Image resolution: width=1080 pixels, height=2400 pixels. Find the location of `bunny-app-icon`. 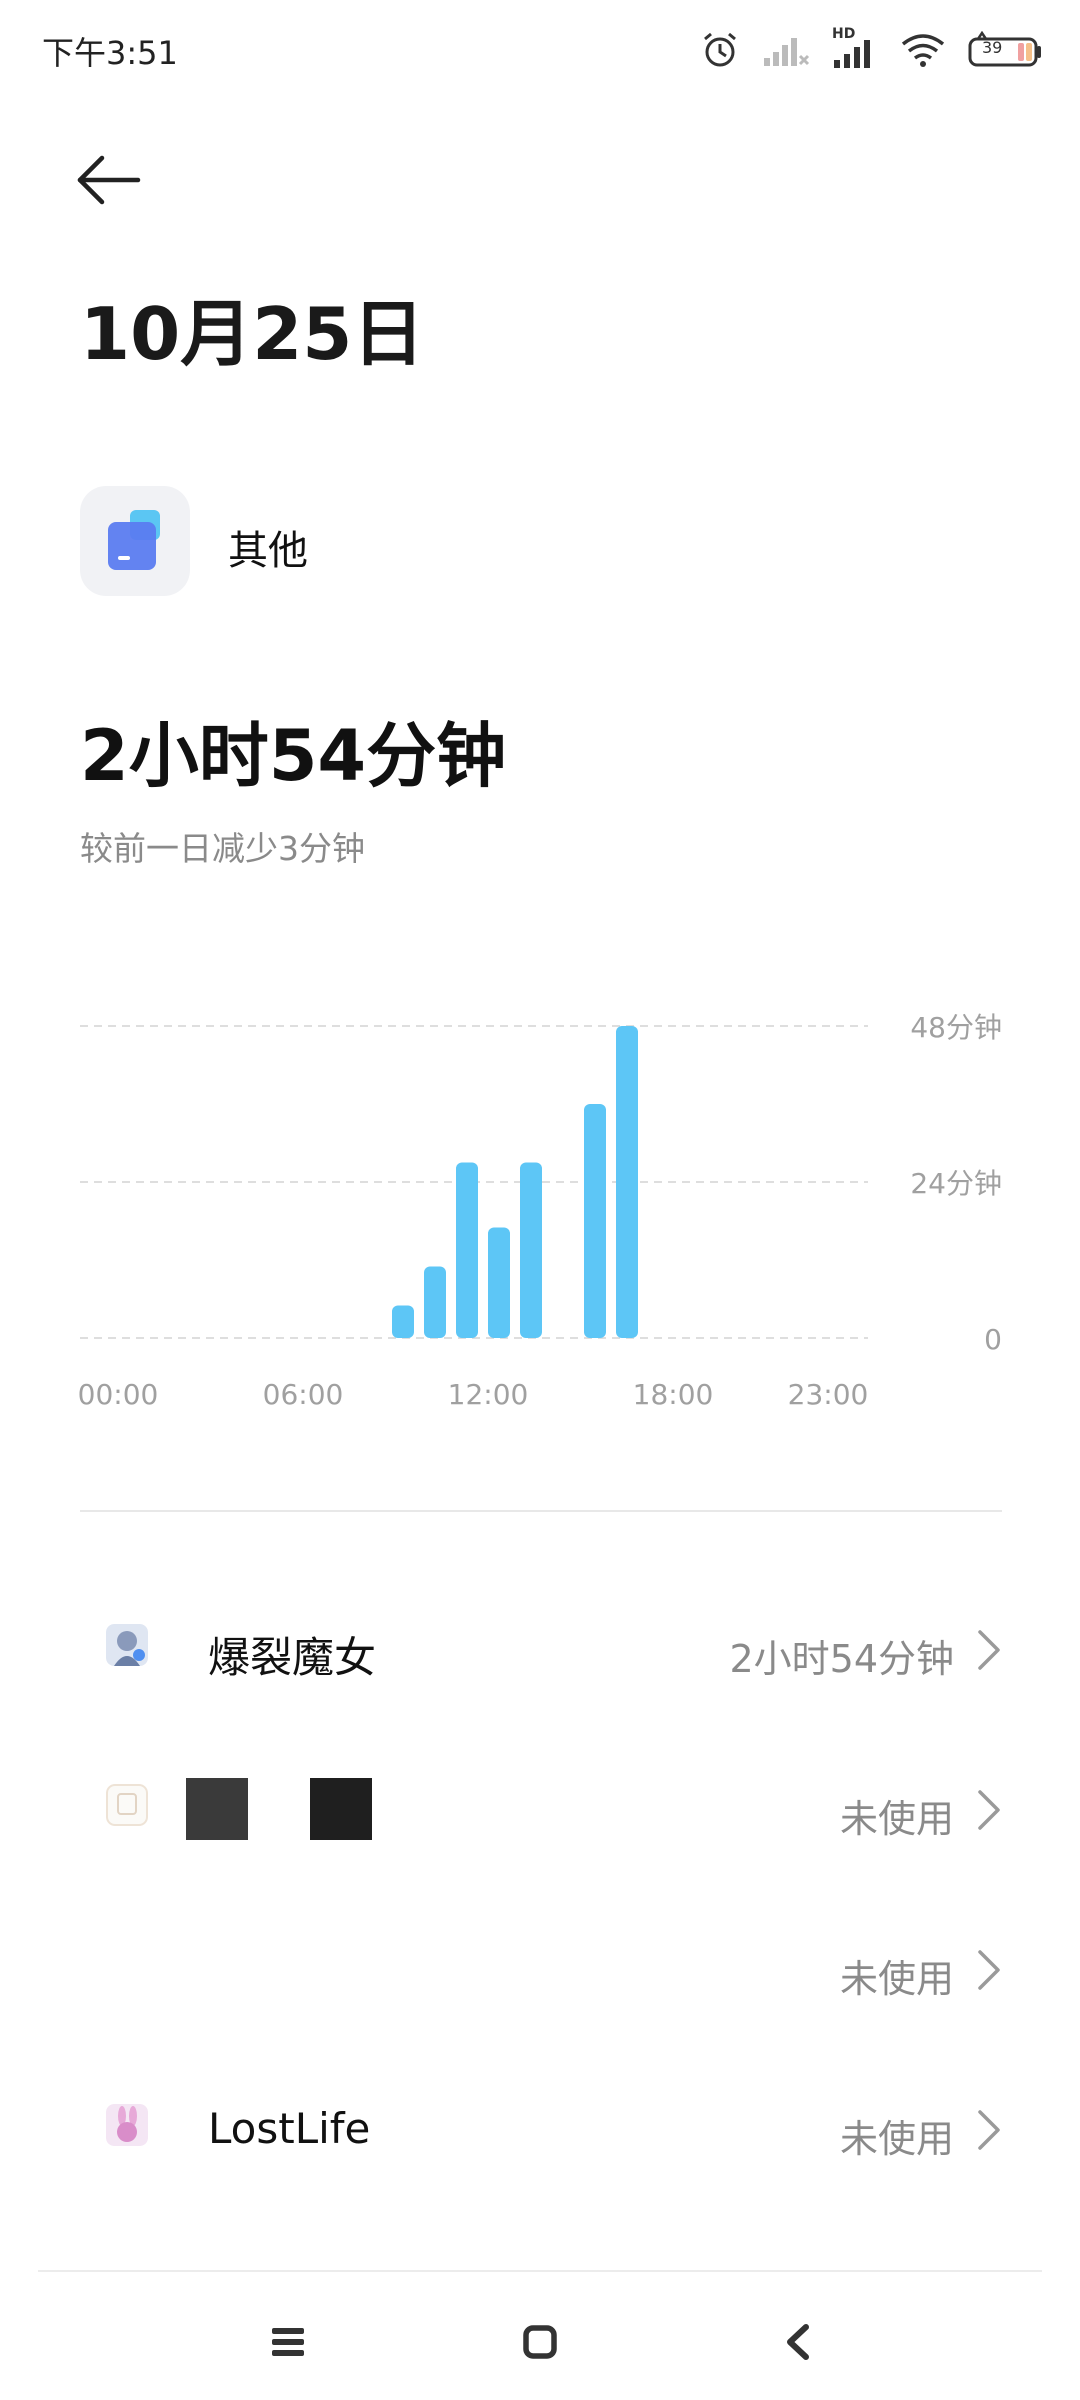

bunny-app-icon is located at coordinates (127, 2125).